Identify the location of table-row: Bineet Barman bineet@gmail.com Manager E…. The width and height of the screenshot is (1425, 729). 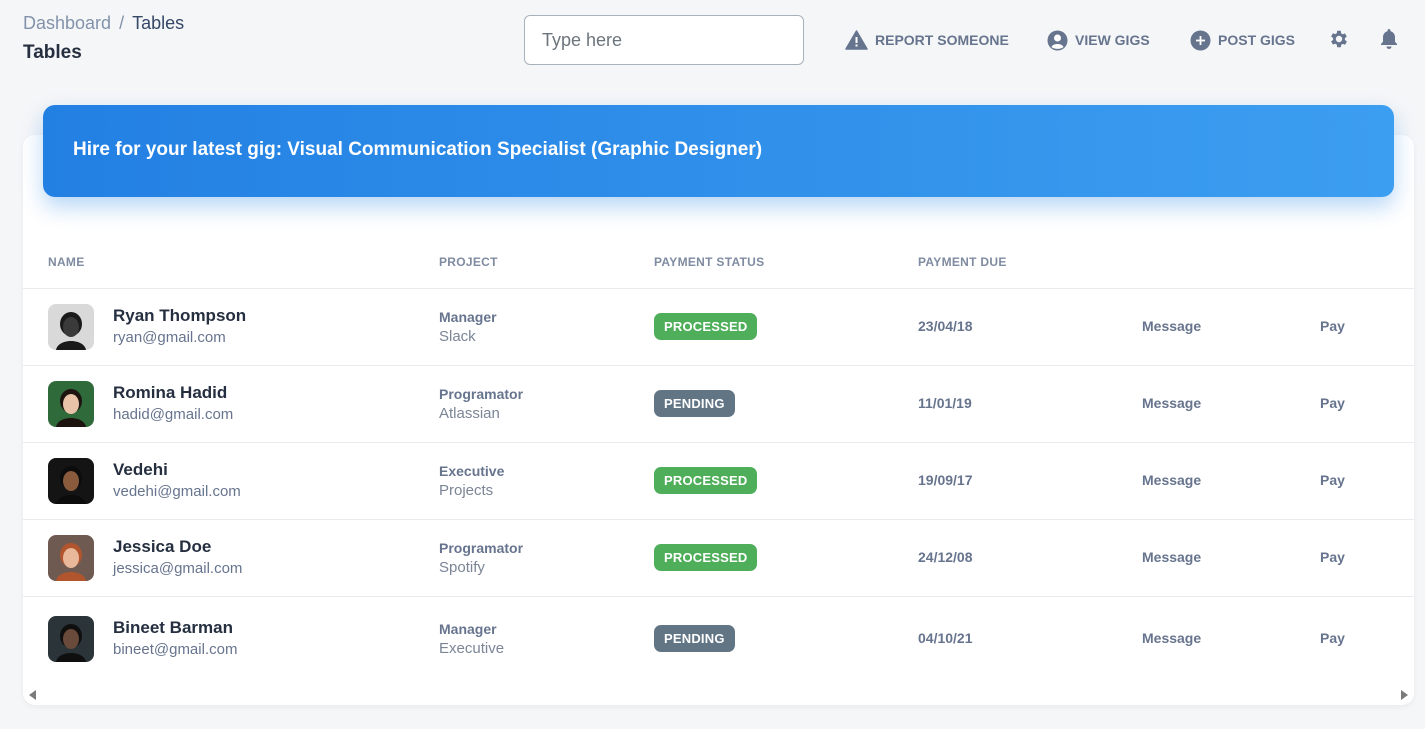
(718, 638).